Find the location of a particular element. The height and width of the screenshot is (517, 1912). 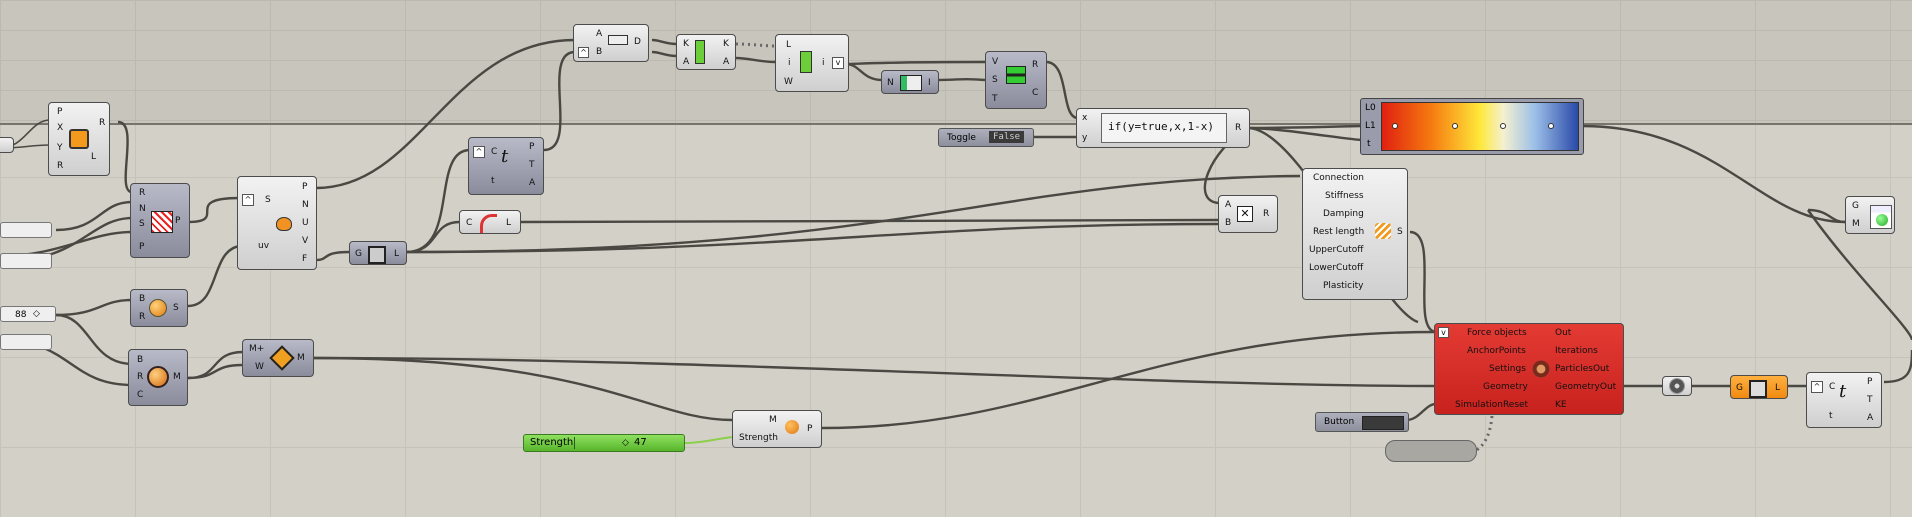

surface-eval-icon is located at coordinates (284, 224).